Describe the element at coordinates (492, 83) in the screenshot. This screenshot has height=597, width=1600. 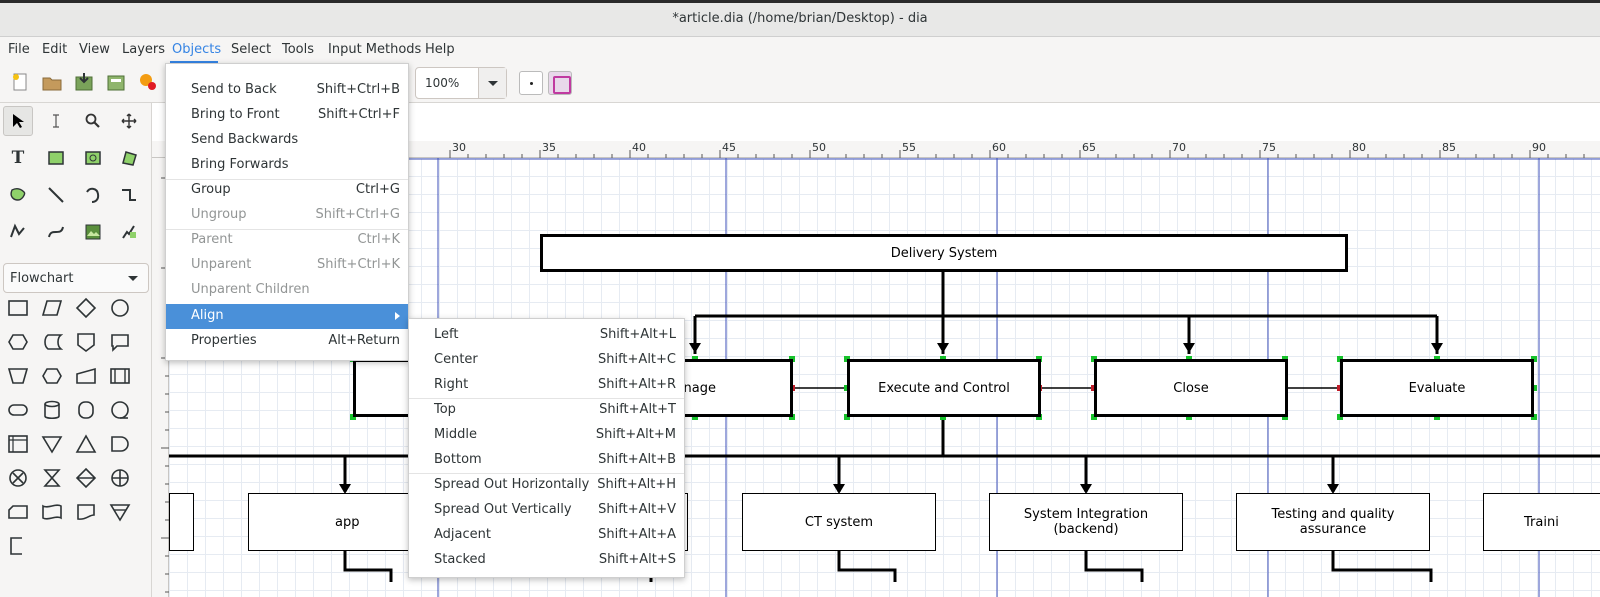
I see `zoom-dropdown-icon` at that location.